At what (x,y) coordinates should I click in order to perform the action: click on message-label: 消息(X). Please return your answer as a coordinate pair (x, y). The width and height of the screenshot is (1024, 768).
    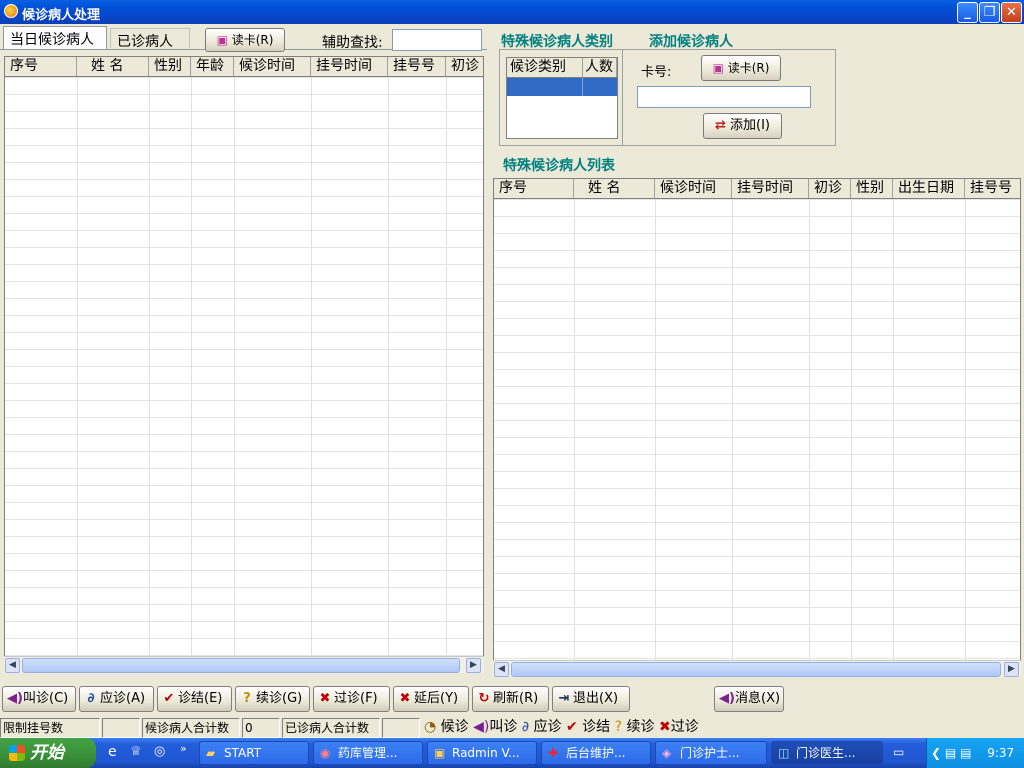
    Looking at the image, I should click on (758, 698).